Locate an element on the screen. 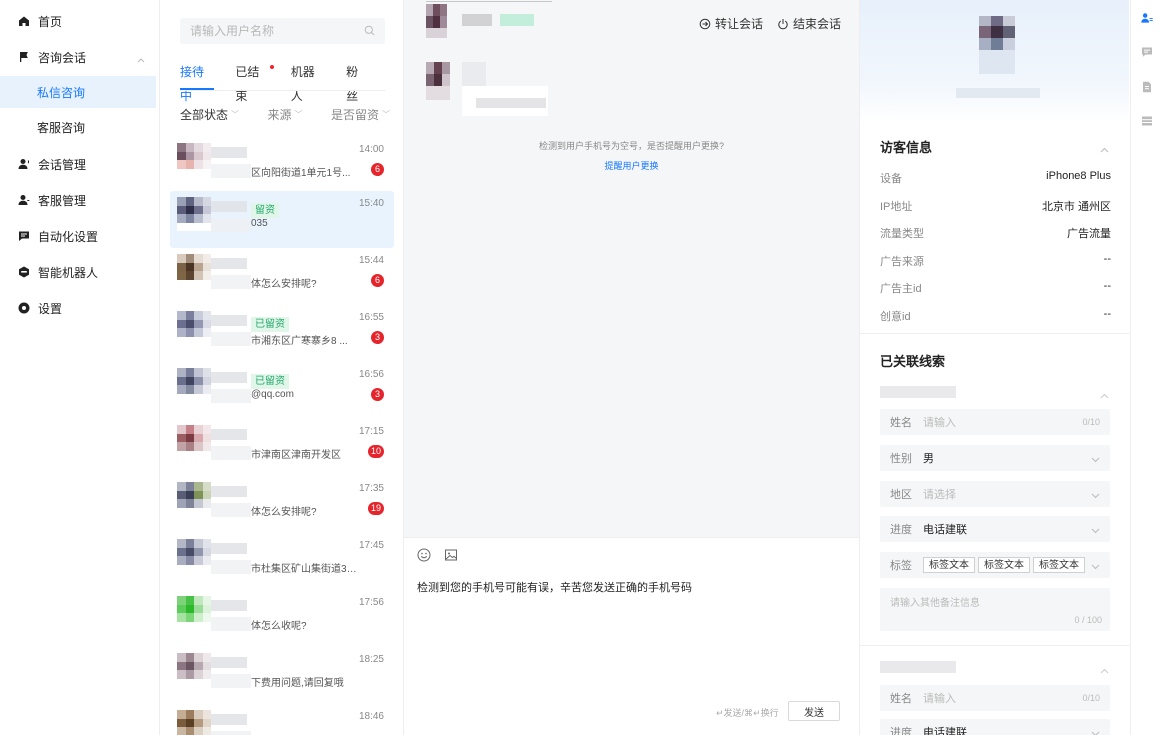 Image resolution: width=1161 pixels, height=735 pixels. robot-icon is located at coordinates (24, 272).